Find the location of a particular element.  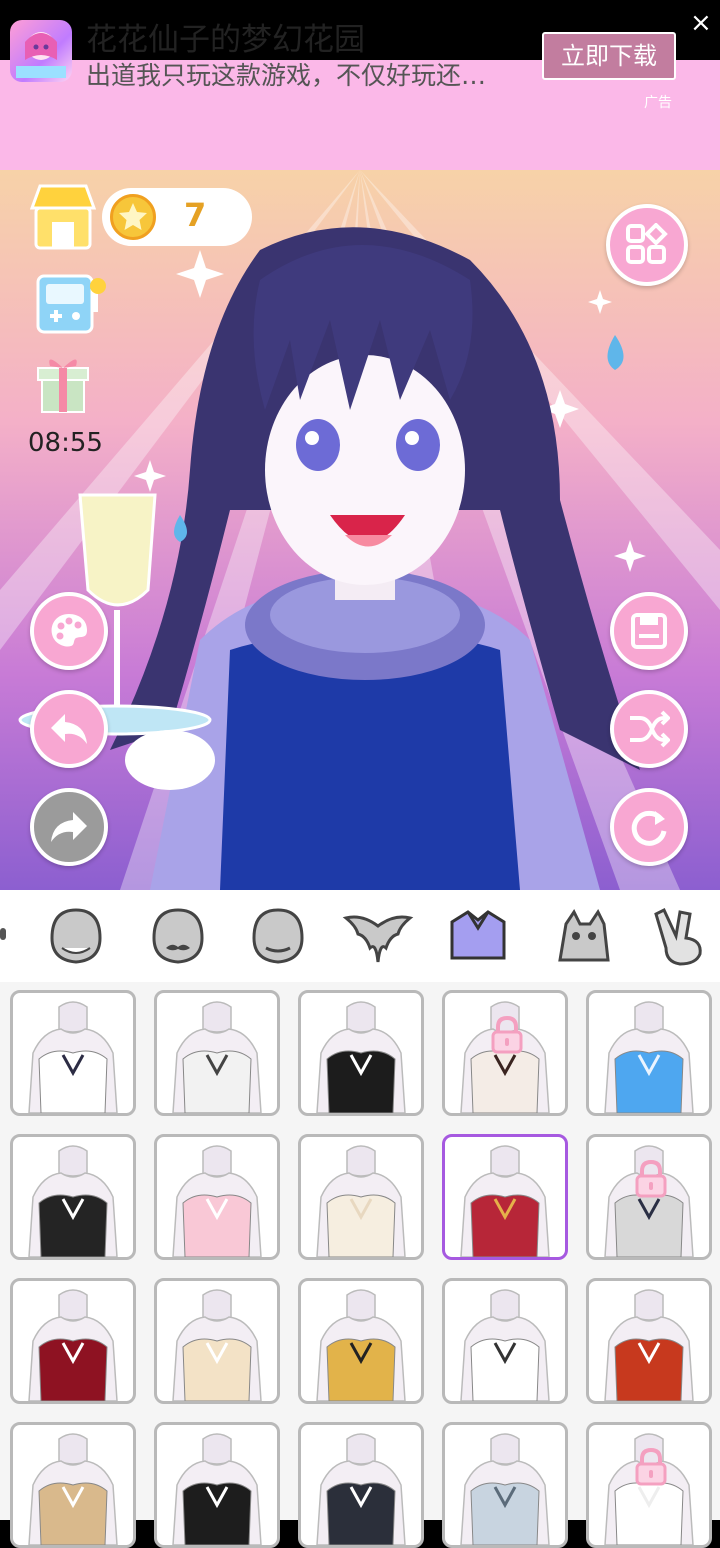

outfit-item-pink-vneck is located at coordinates (217, 1197).